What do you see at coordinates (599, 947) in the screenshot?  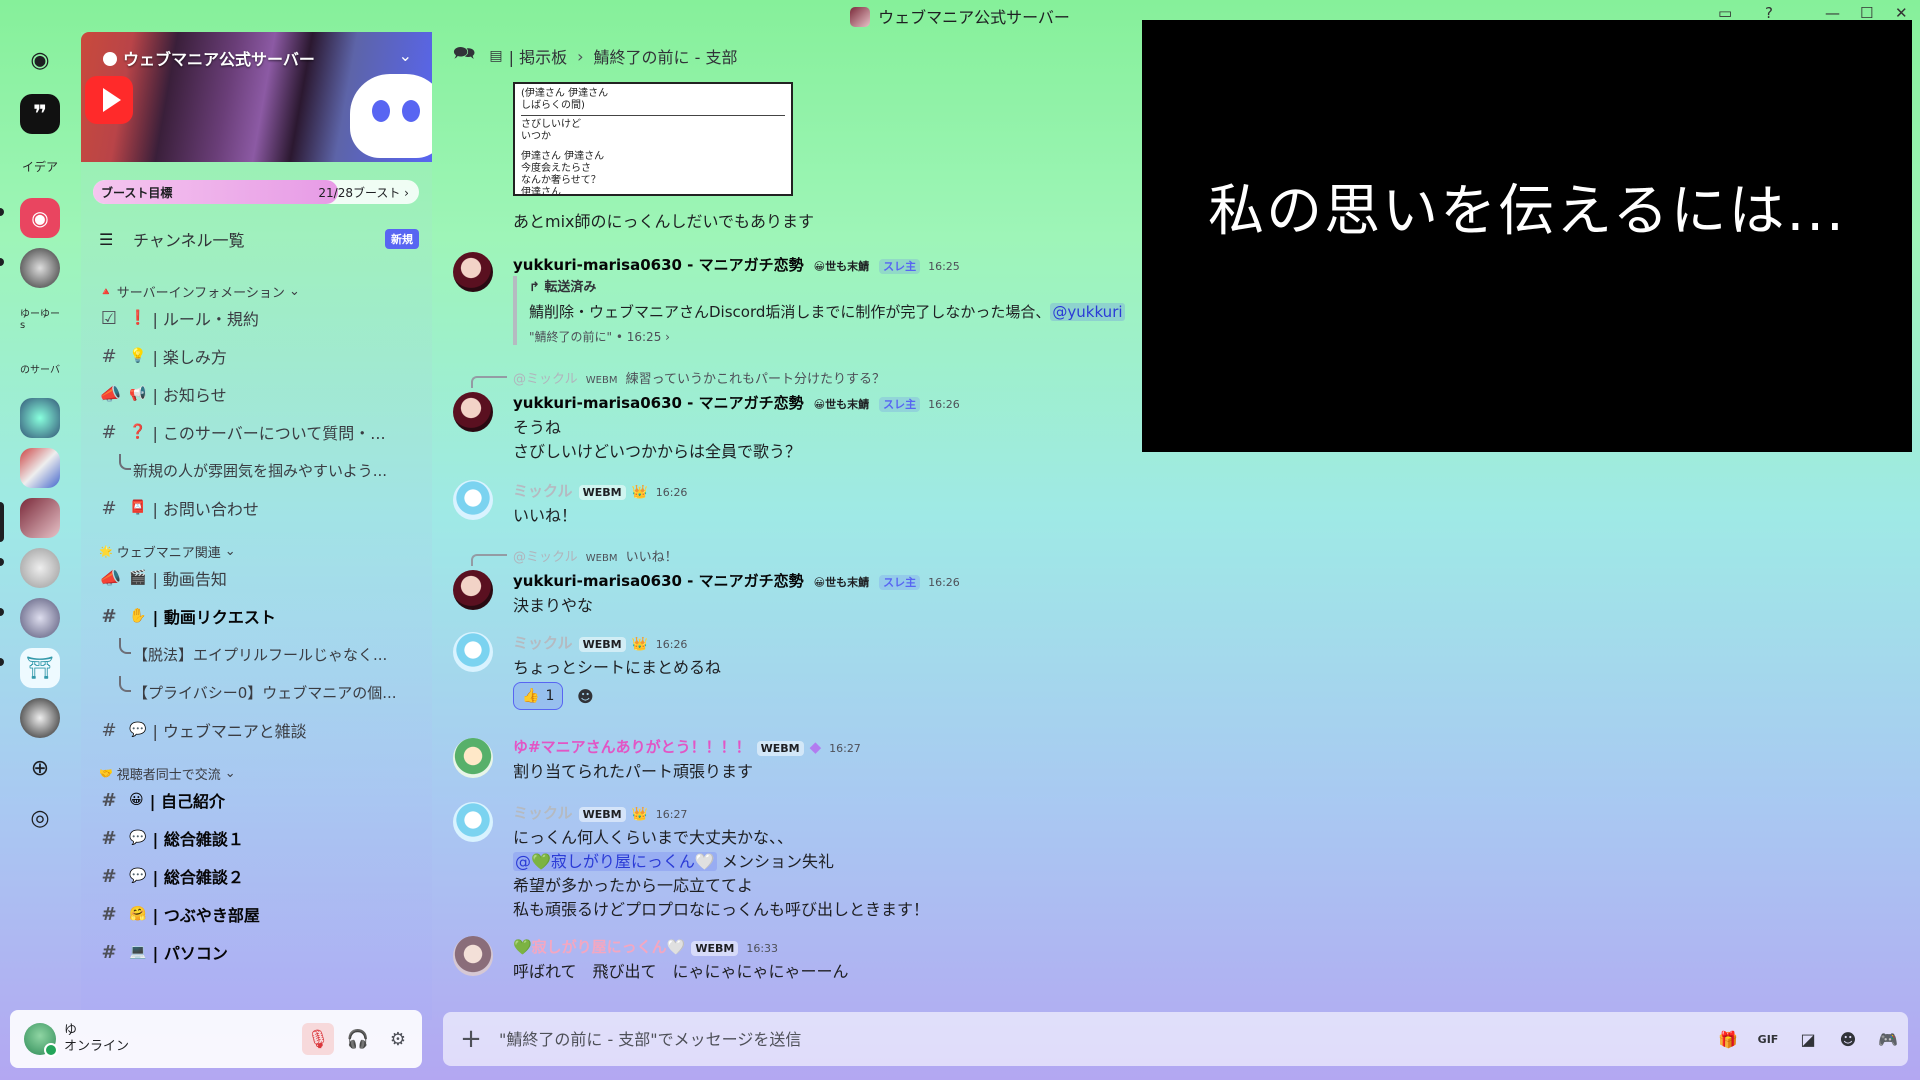 I see `author-name: 💚寂しがり屋にっくん🤍` at bounding box center [599, 947].